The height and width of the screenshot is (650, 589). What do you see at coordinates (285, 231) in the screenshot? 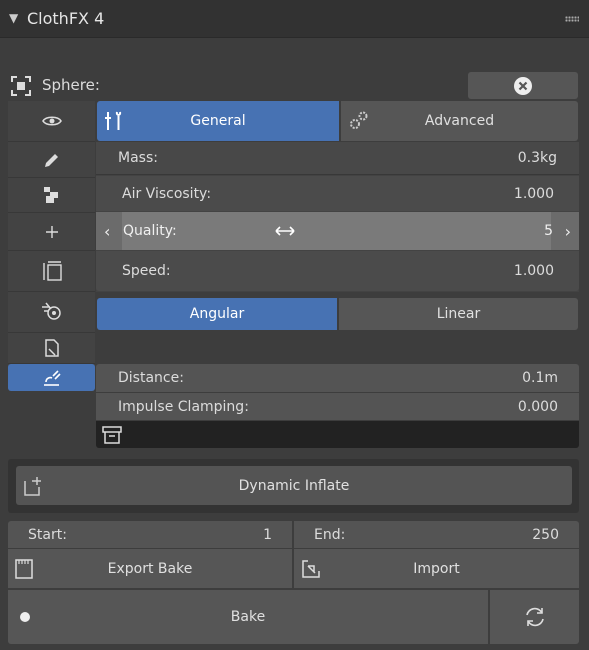
I see `resize-cursor-icon` at bounding box center [285, 231].